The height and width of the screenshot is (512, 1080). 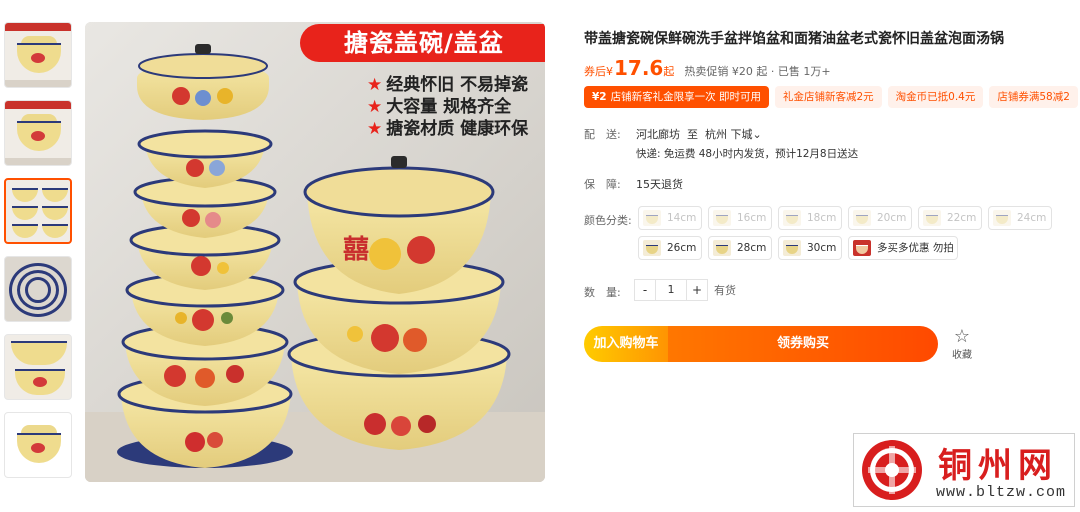 I want to click on favorite-button: ☆ 收藏, so click(x=962, y=344).